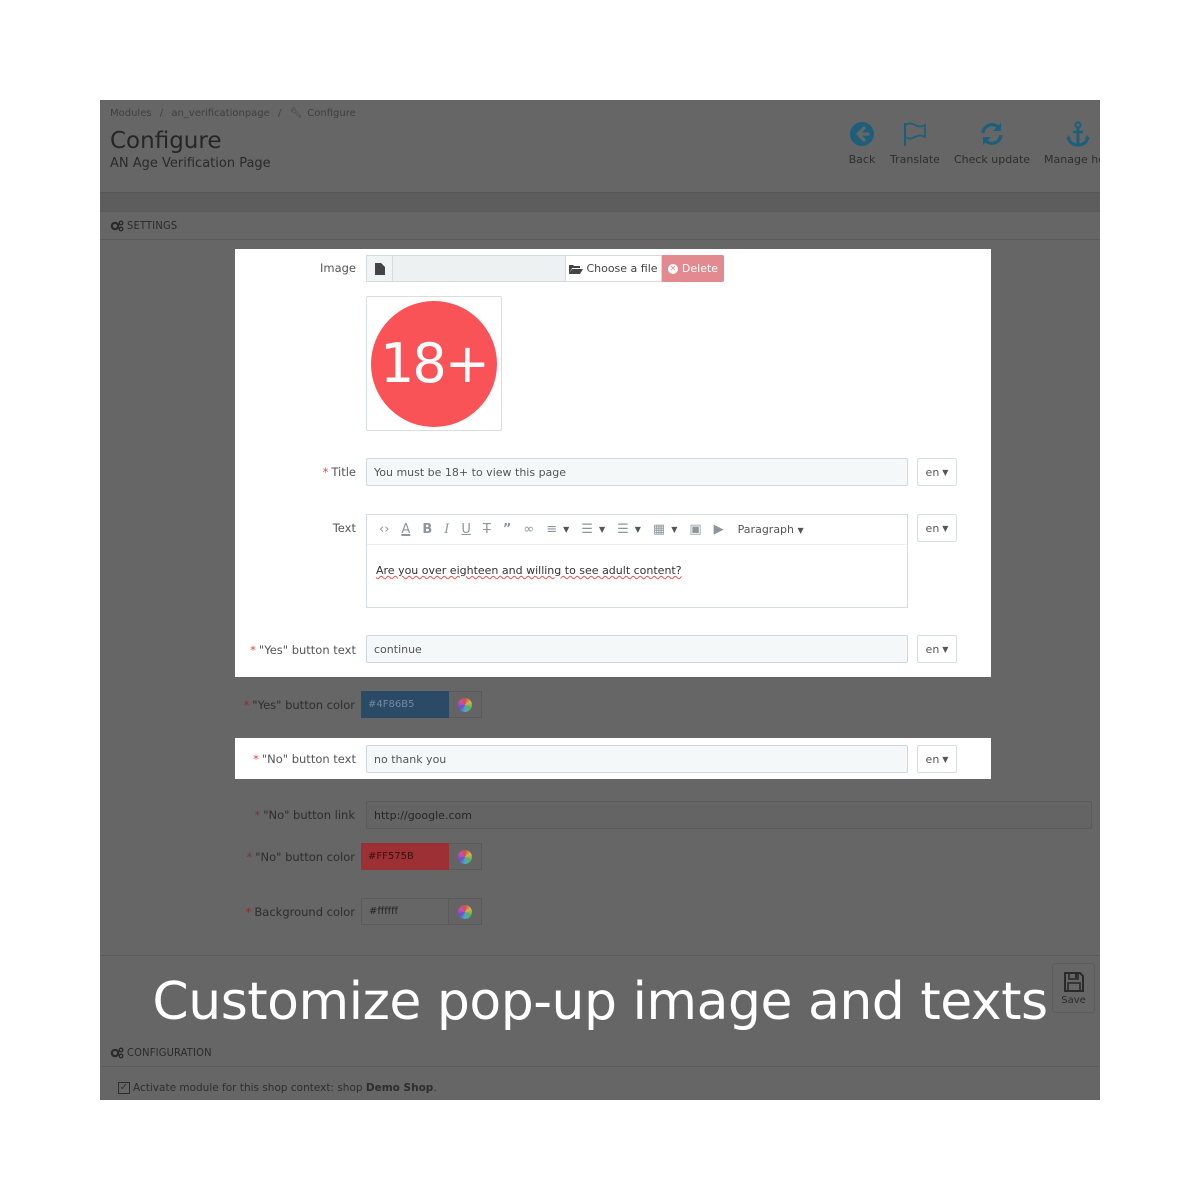 This screenshot has width=1200, height=1200. Describe the element at coordinates (384, 529) in the screenshot. I see `code-view-icon: ‹›` at that location.